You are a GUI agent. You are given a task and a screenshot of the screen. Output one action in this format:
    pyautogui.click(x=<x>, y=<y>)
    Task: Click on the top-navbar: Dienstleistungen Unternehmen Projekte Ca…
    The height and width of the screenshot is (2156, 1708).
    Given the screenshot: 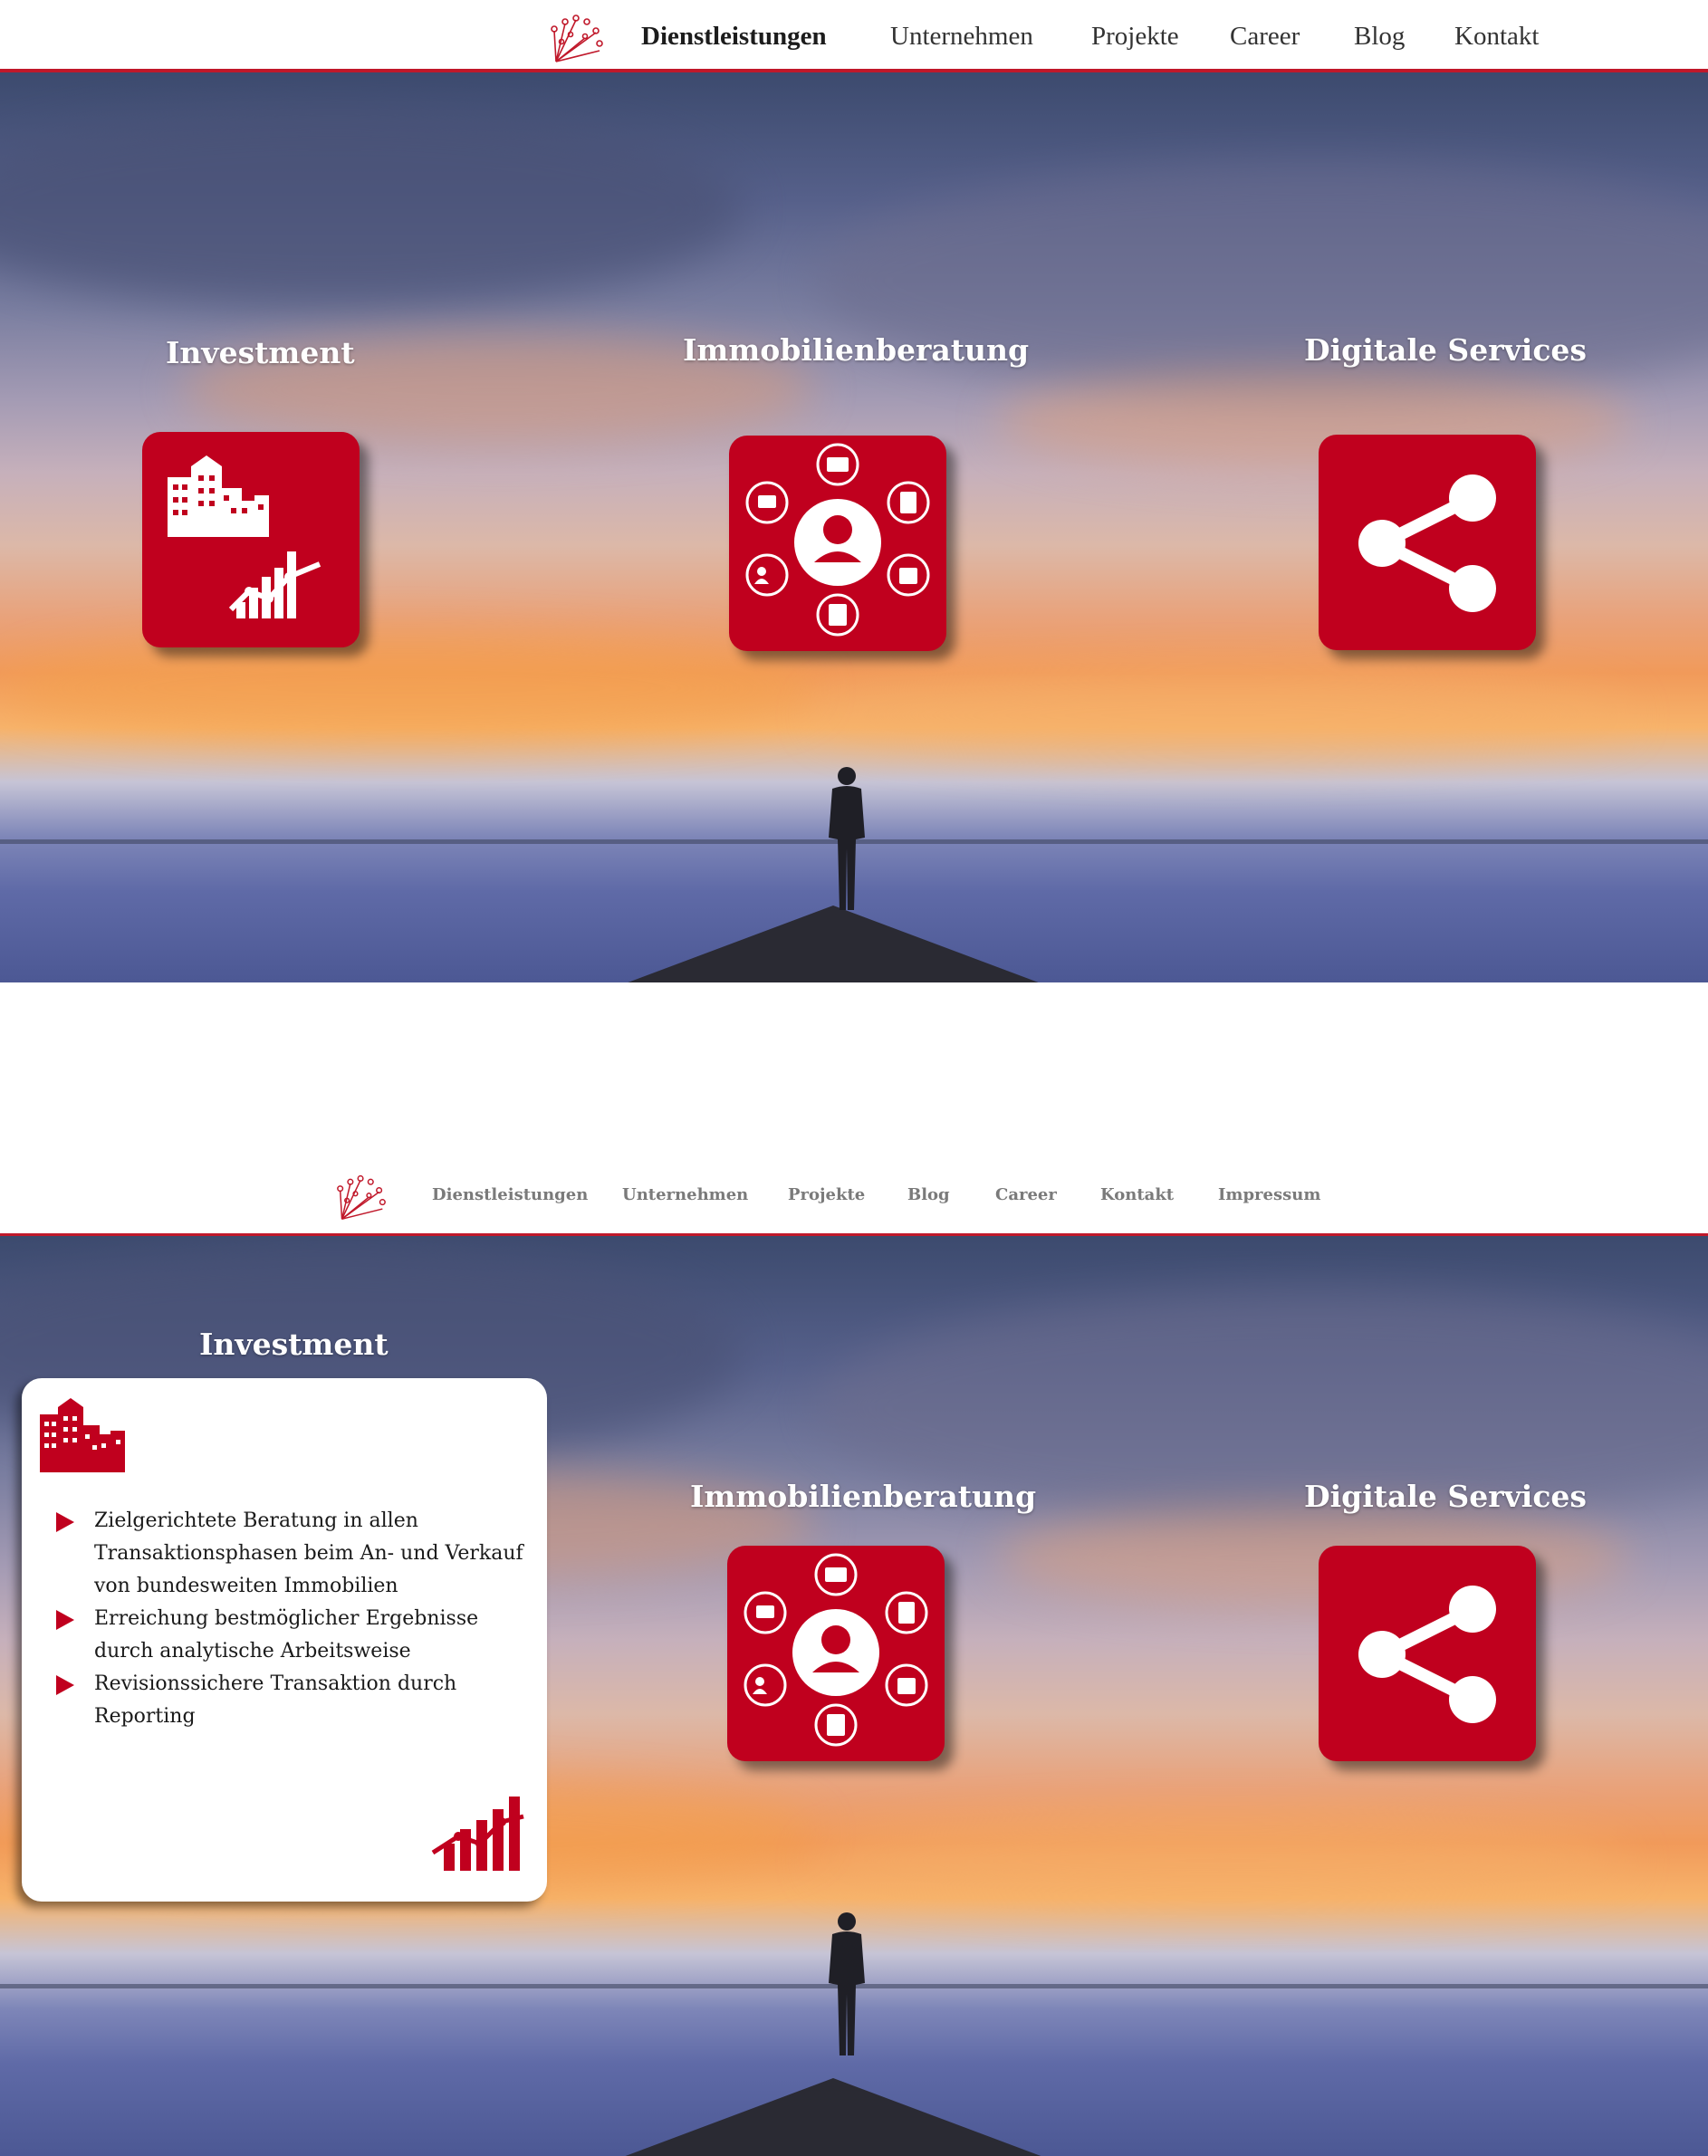 What is the action you would take?
    pyautogui.click(x=854, y=36)
    